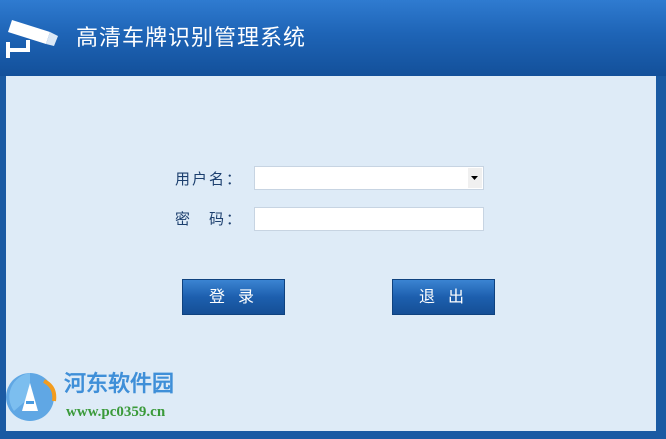  What do you see at coordinates (119, 384) in the screenshot?
I see `watermark-site-name: 河东软件园` at bounding box center [119, 384].